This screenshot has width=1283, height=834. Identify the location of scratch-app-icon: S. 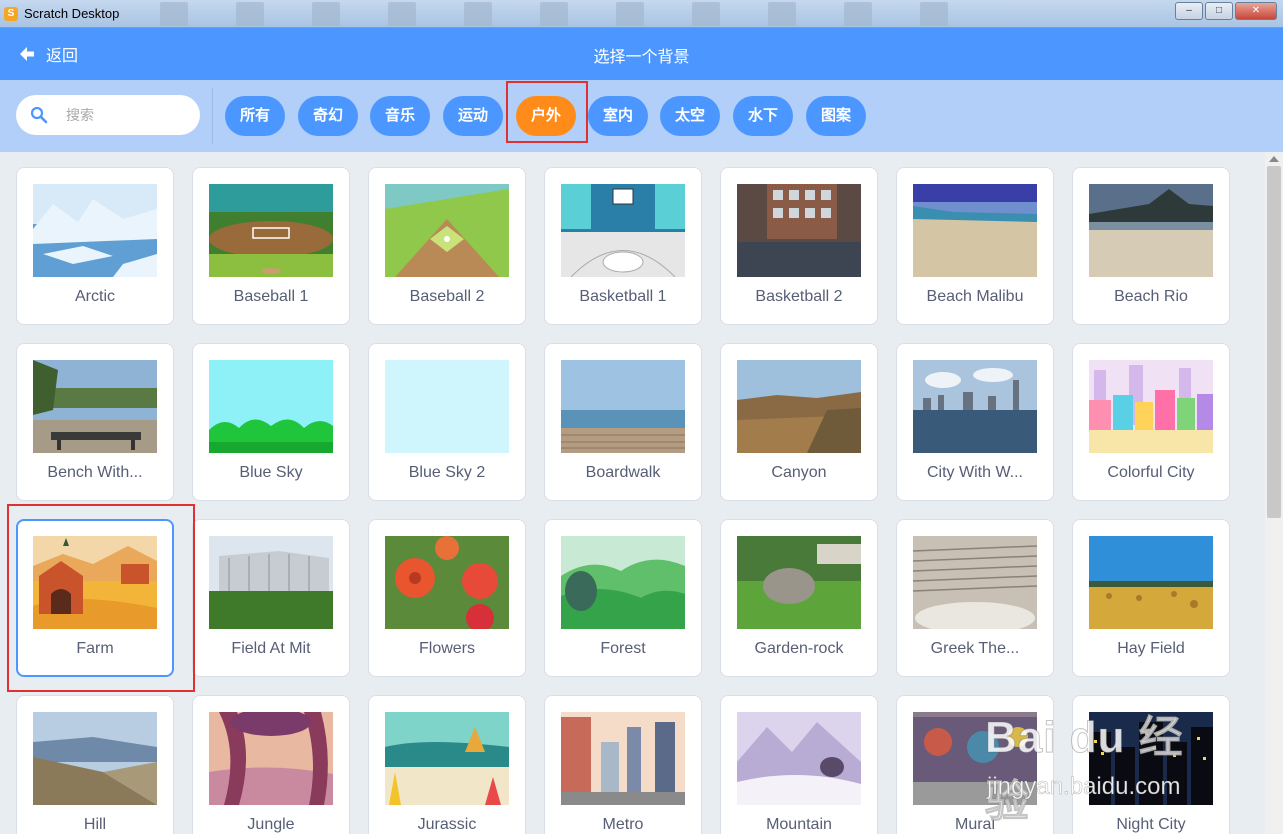
(11, 13).